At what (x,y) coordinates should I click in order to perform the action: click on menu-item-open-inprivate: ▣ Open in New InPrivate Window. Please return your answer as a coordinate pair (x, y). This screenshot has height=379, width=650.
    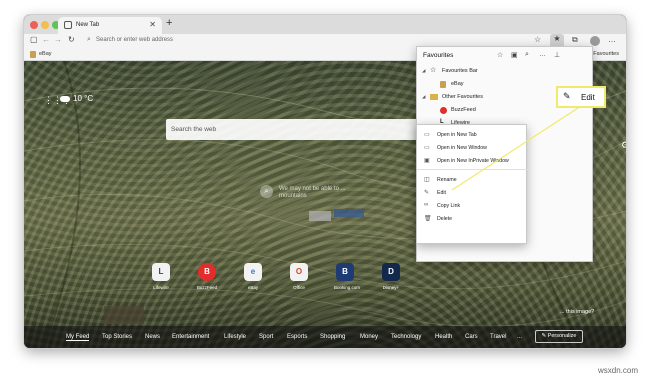
    Looking at the image, I should click on (472, 160).